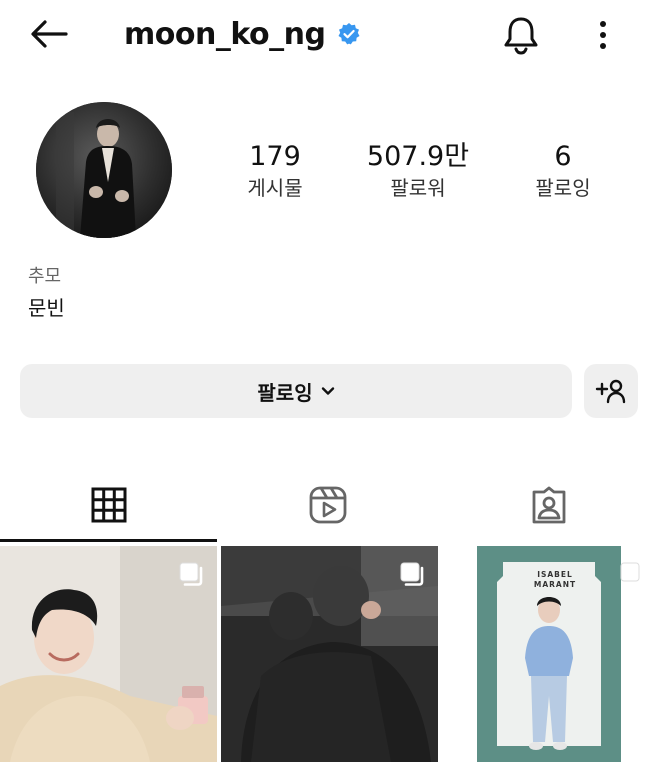 Image resolution: width=658 pixels, height=762 pixels. I want to click on verified-badge-icon, so click(349, 34).